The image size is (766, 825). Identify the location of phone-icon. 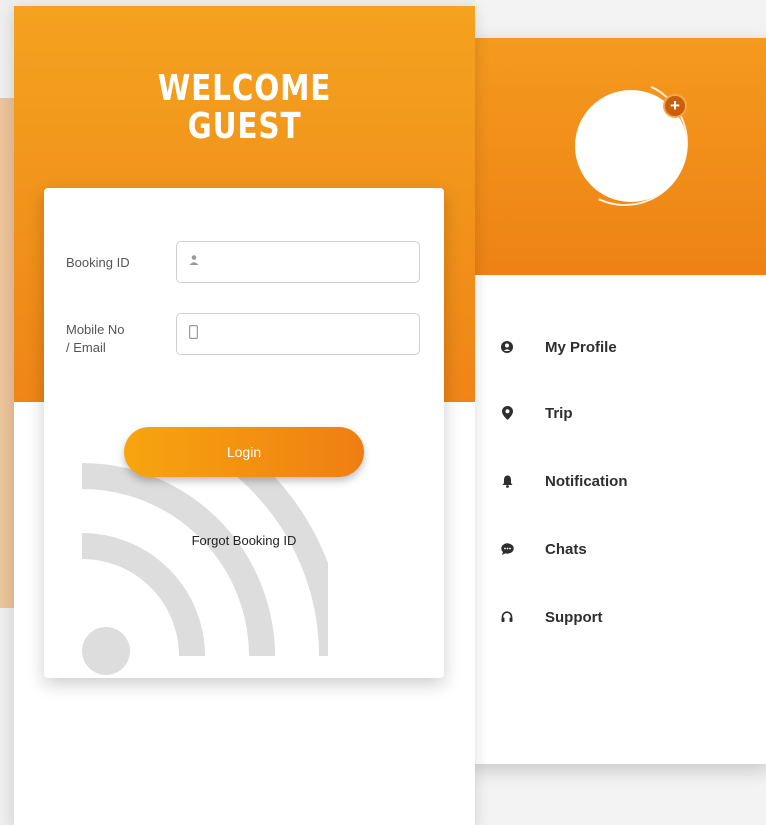
(194, 334).